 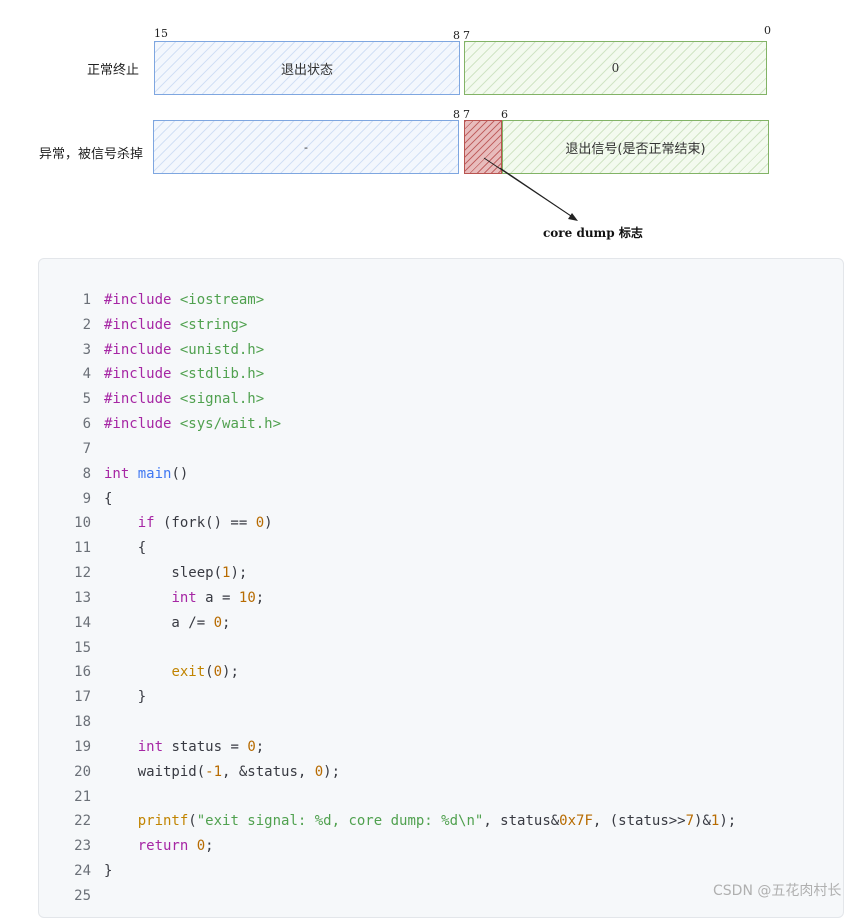 I want to click on line-number: 22, so click(x=82, y=821).